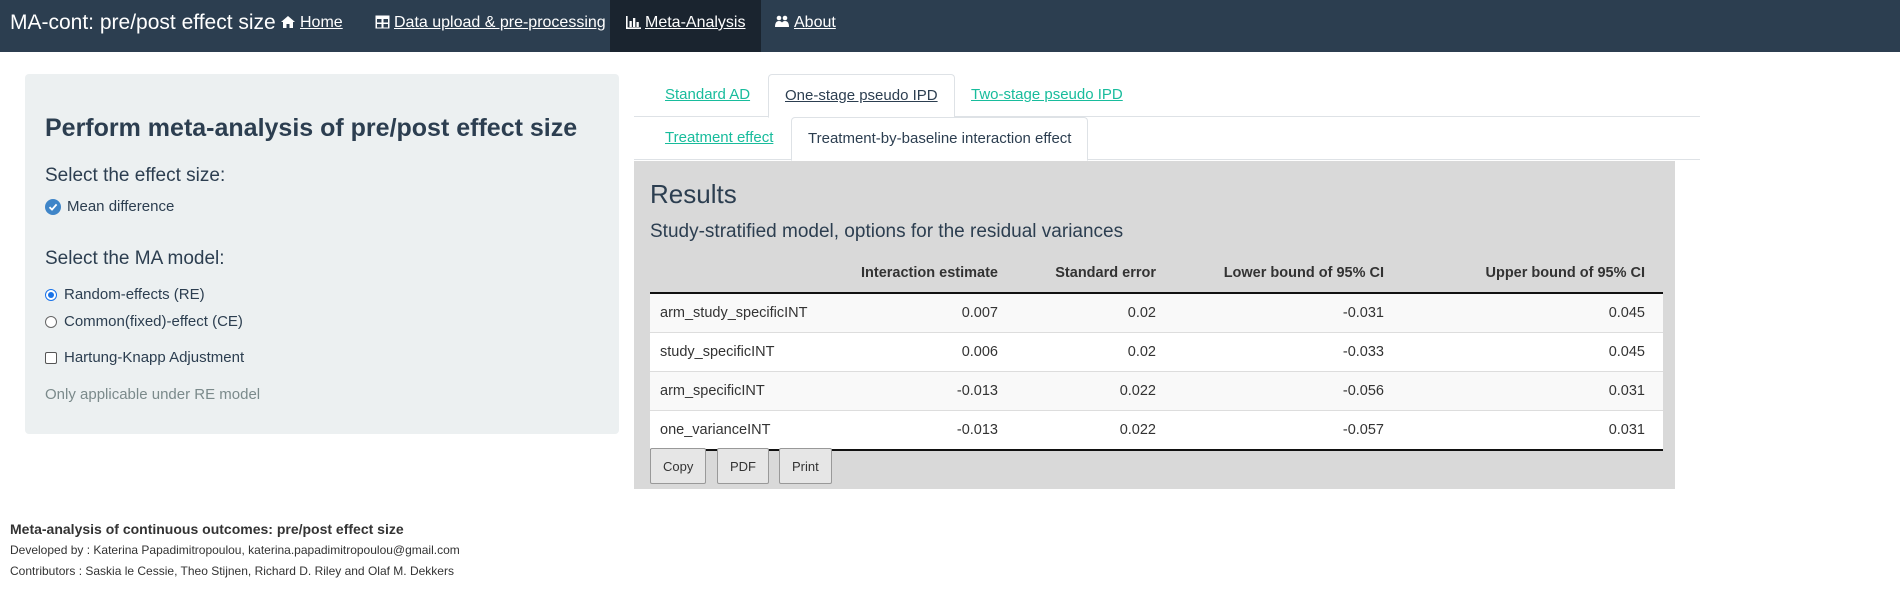 The height and width of the screenshot is (612, 1900). What do you see at coordinates (922, 312) in the screenshot?
I see `table-cell: 0.007` at bounding box center [922, 312].